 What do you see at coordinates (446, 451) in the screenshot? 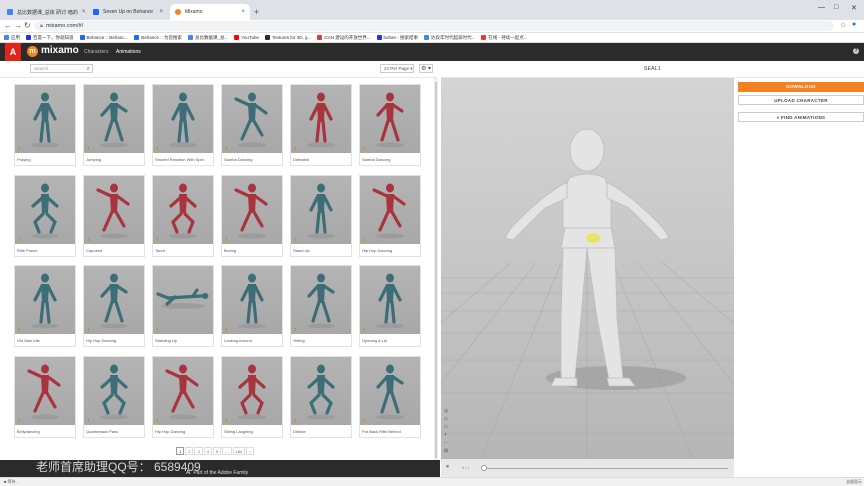
I see `skeleton-toggle-icon: ⊞` at bounding box center [446, 451].